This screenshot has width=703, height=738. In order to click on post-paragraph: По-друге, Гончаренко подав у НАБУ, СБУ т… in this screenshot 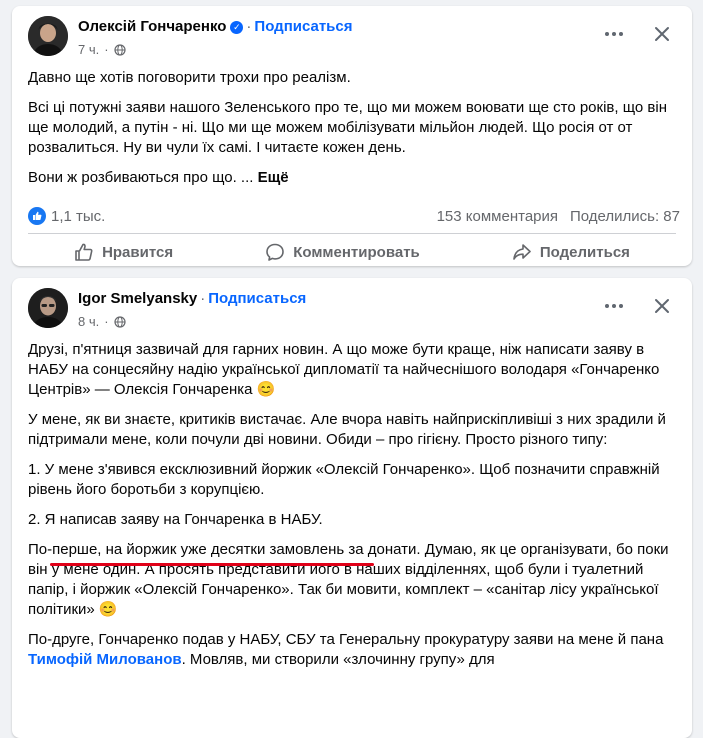, I will do `click(352, 650)`.